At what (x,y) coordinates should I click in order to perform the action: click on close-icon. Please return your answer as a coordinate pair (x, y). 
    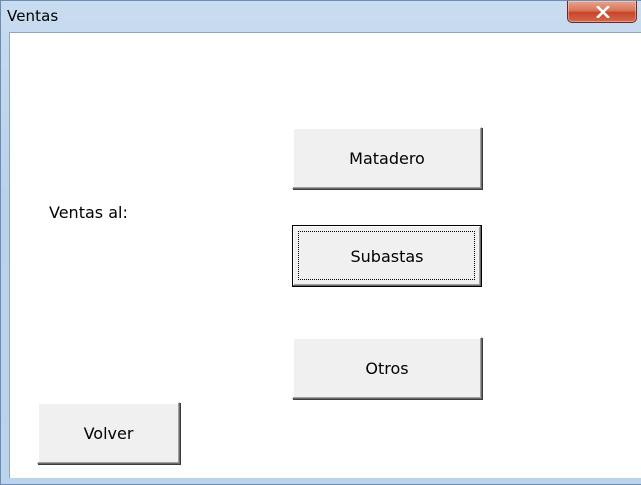
    Looking at the image, I should click on (603, 12).